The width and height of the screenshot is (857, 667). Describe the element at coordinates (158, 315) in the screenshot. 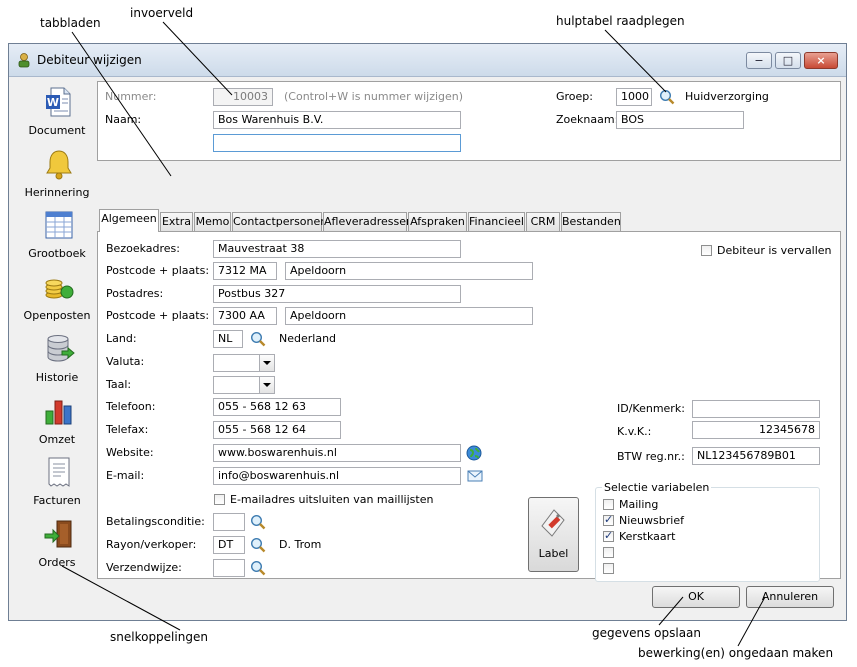

I see `postcode2-label: Postcode + plaats:` at that location.